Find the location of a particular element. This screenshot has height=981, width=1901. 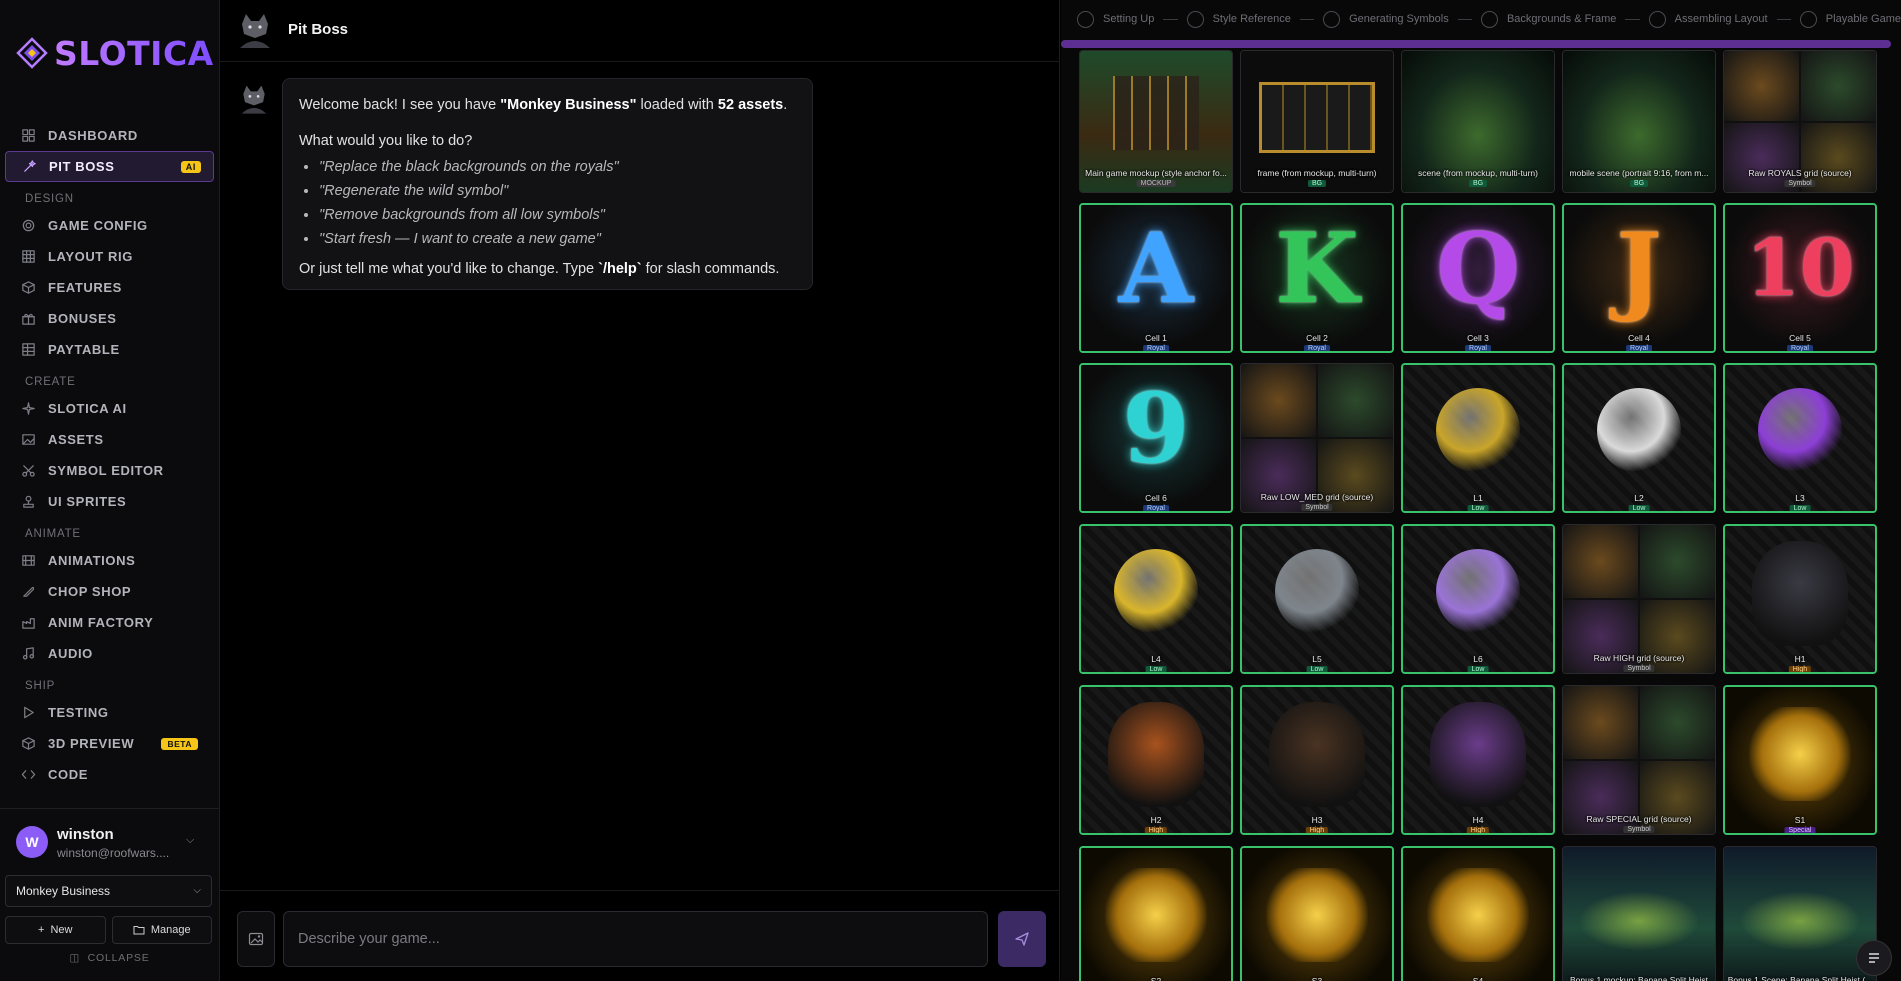

pipeline-step: Assembling Layout is located at coordinates (1708, 19).